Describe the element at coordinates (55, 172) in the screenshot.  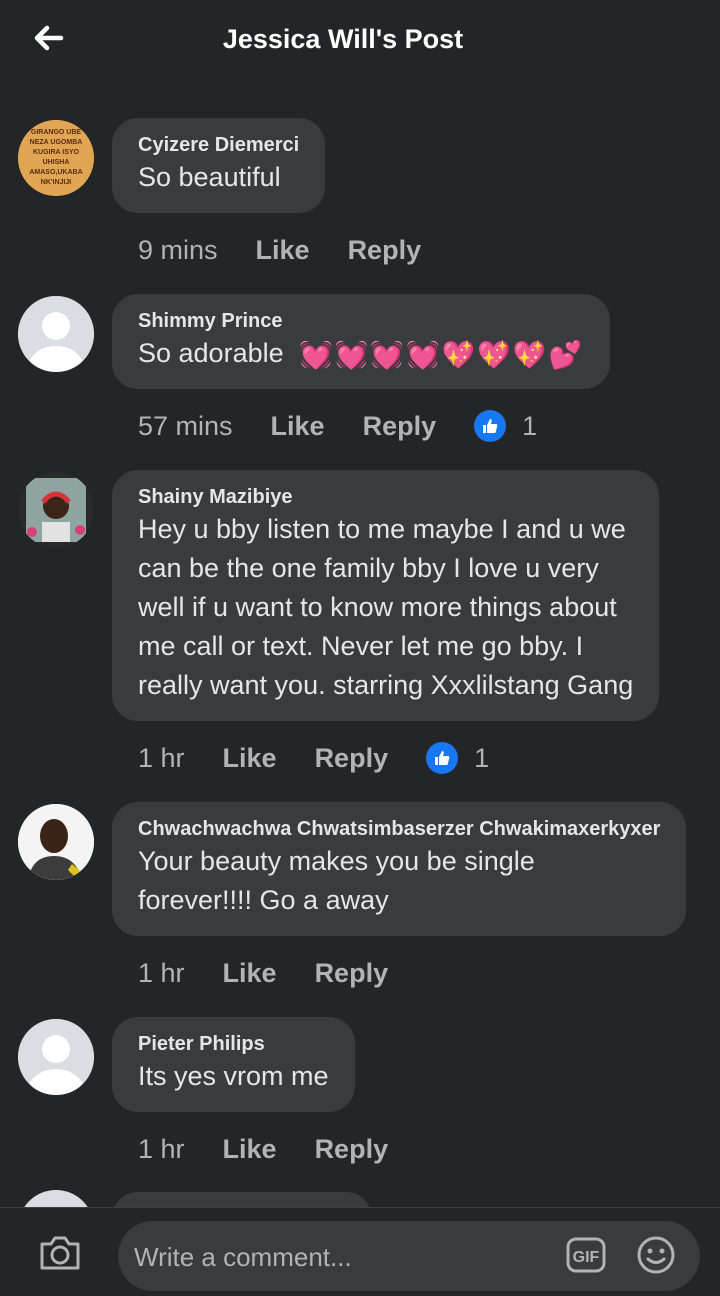
I see `svg-text: AMASO,UKABA` at that location.